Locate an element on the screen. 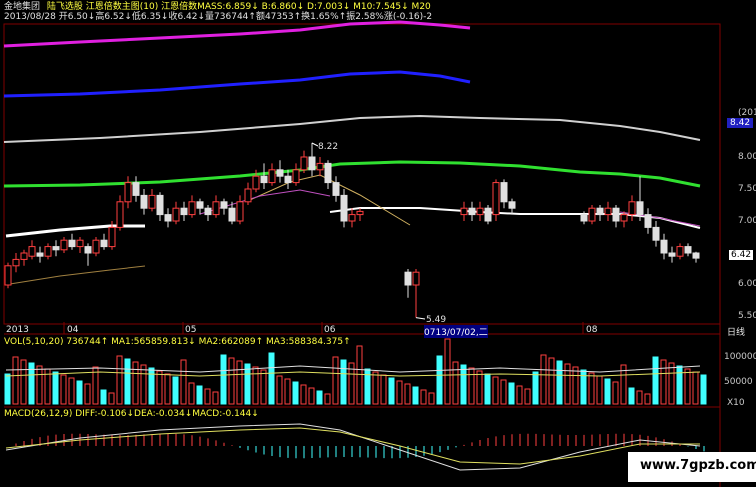 This screenshot has height=487, width=756. price-tick-label: 8.00 is located at coordinates (747, 157).